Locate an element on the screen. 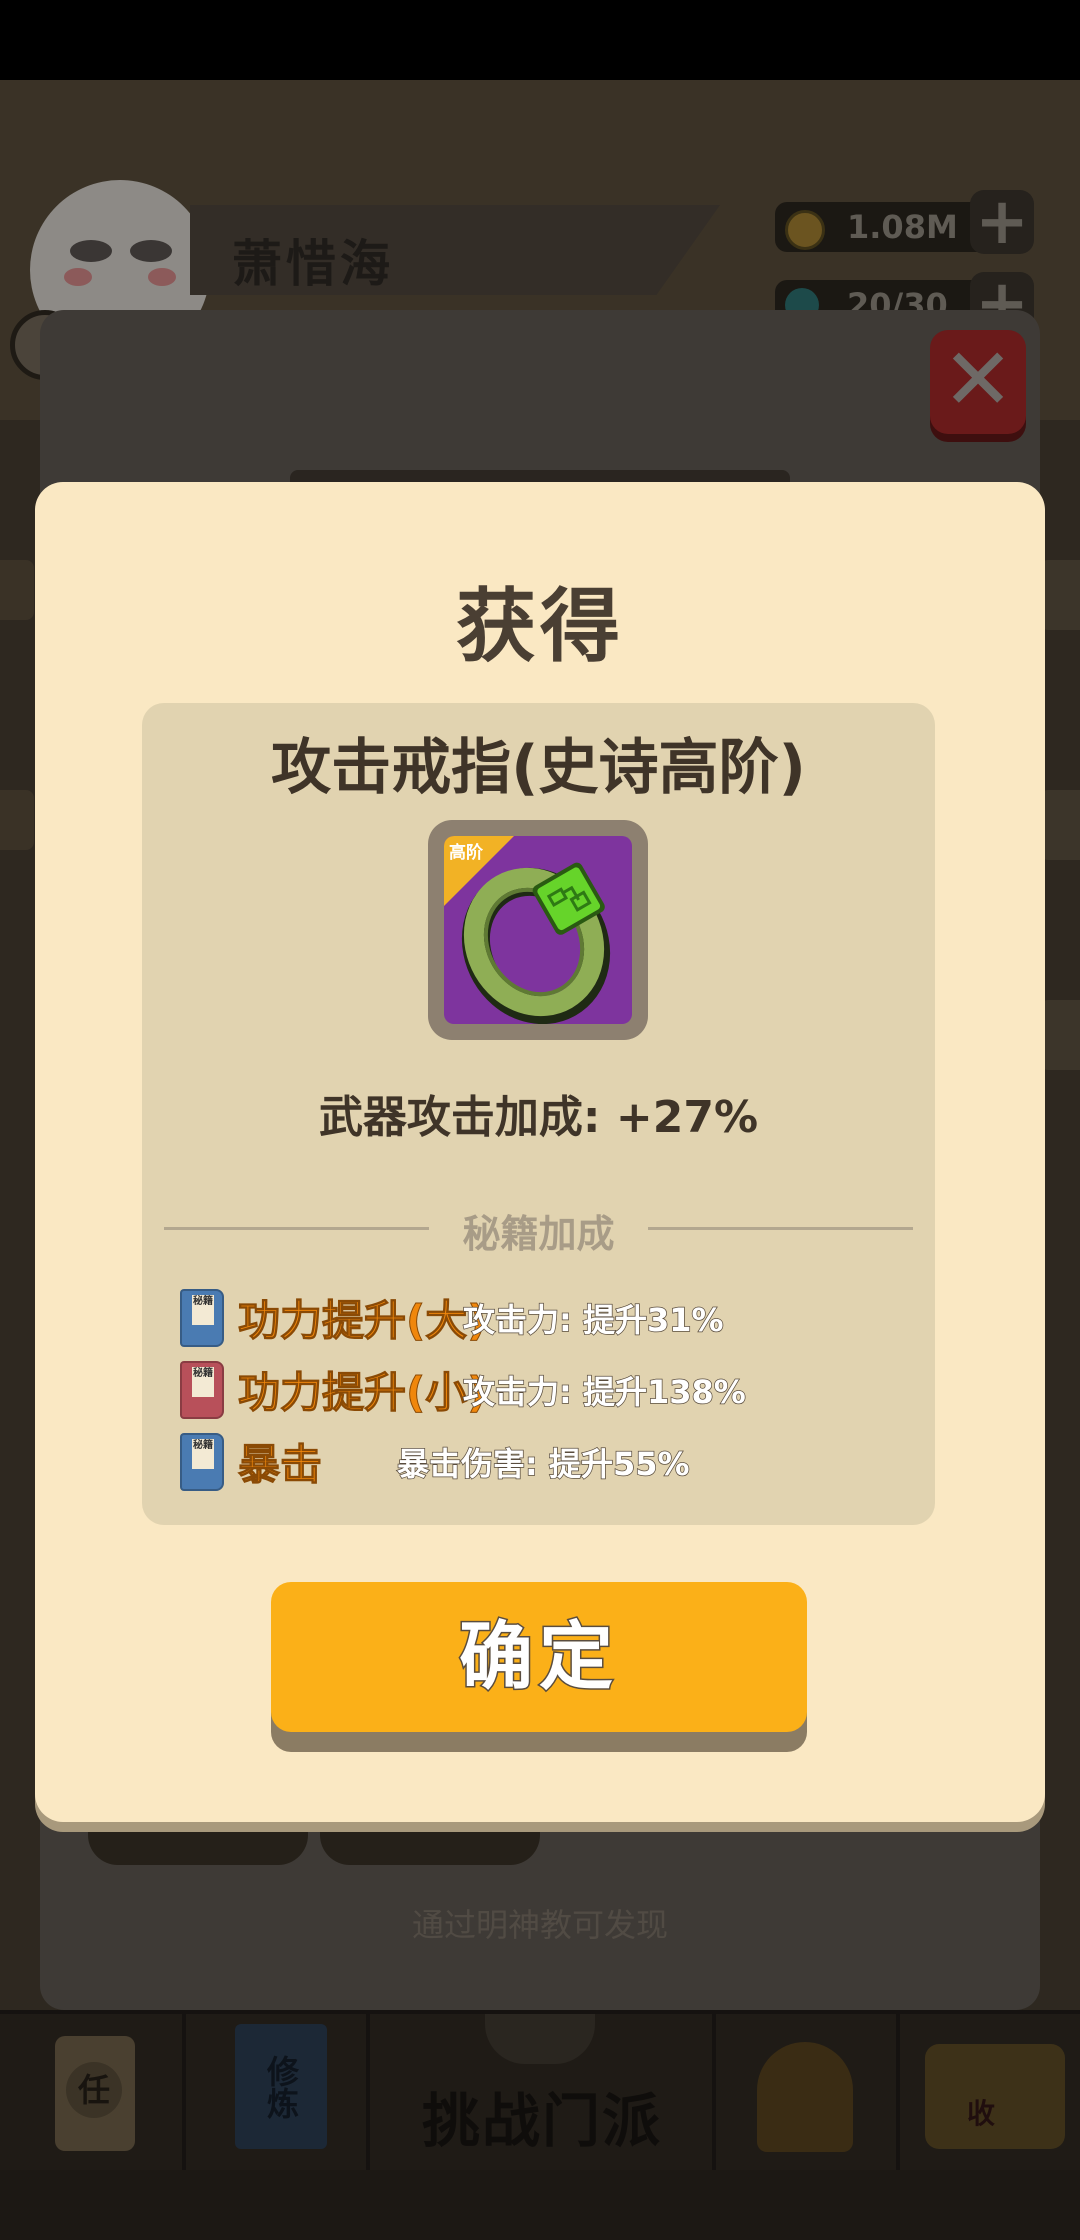 This screenshot has height=2240, width=1080. confirm-button-label: 确定 is located at coordinates (538, 1657).